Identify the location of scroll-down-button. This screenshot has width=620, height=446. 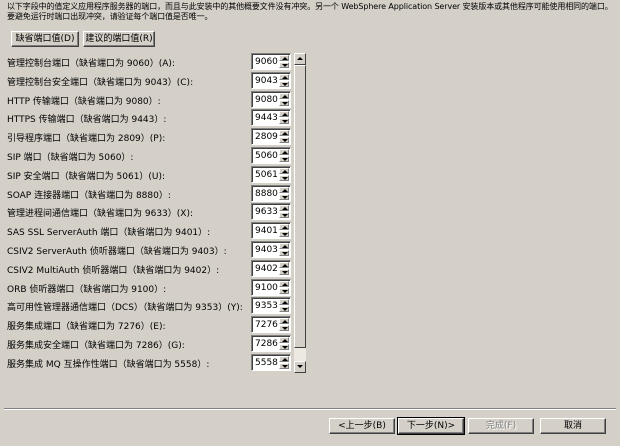
(300, 367).